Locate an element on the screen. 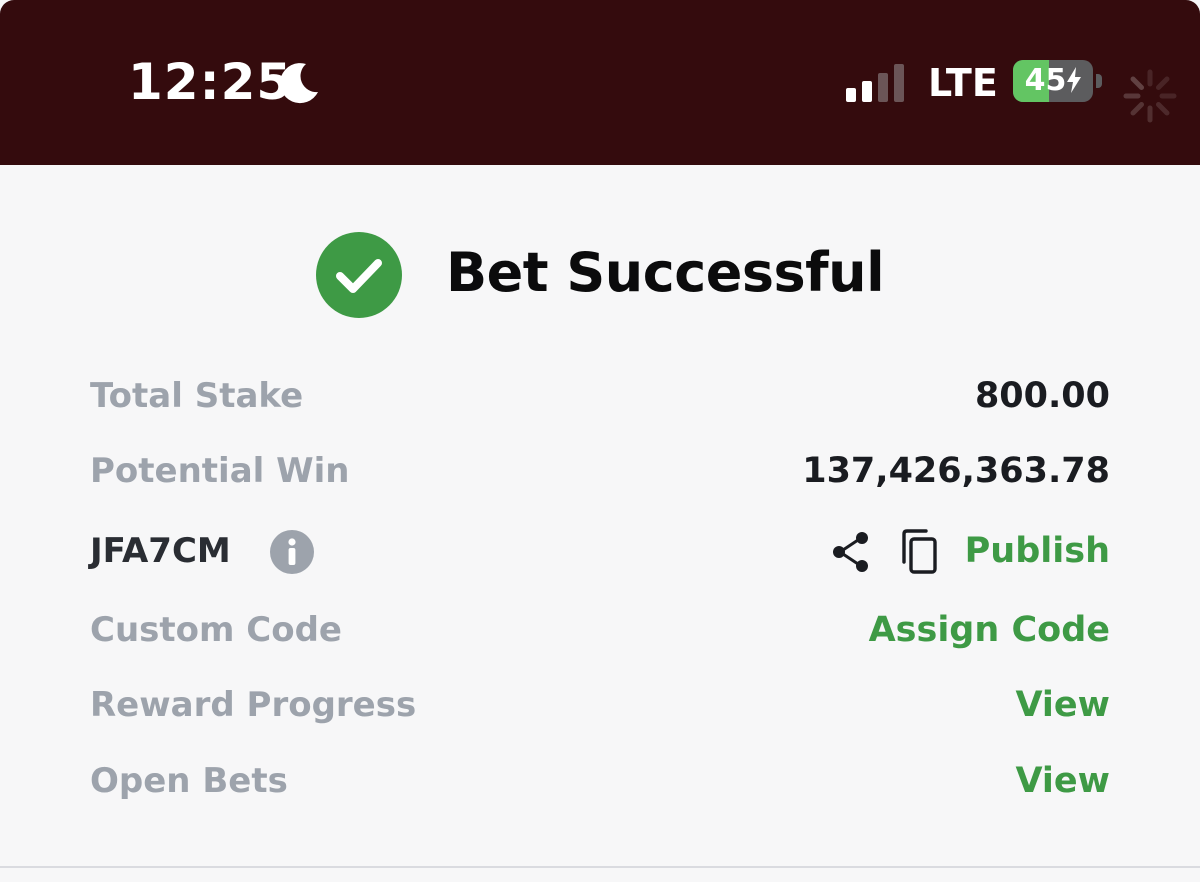 The height and width of the screenshot is (882, 1200). reward-progress-view-link: View is located at coordinates (1062, 705).